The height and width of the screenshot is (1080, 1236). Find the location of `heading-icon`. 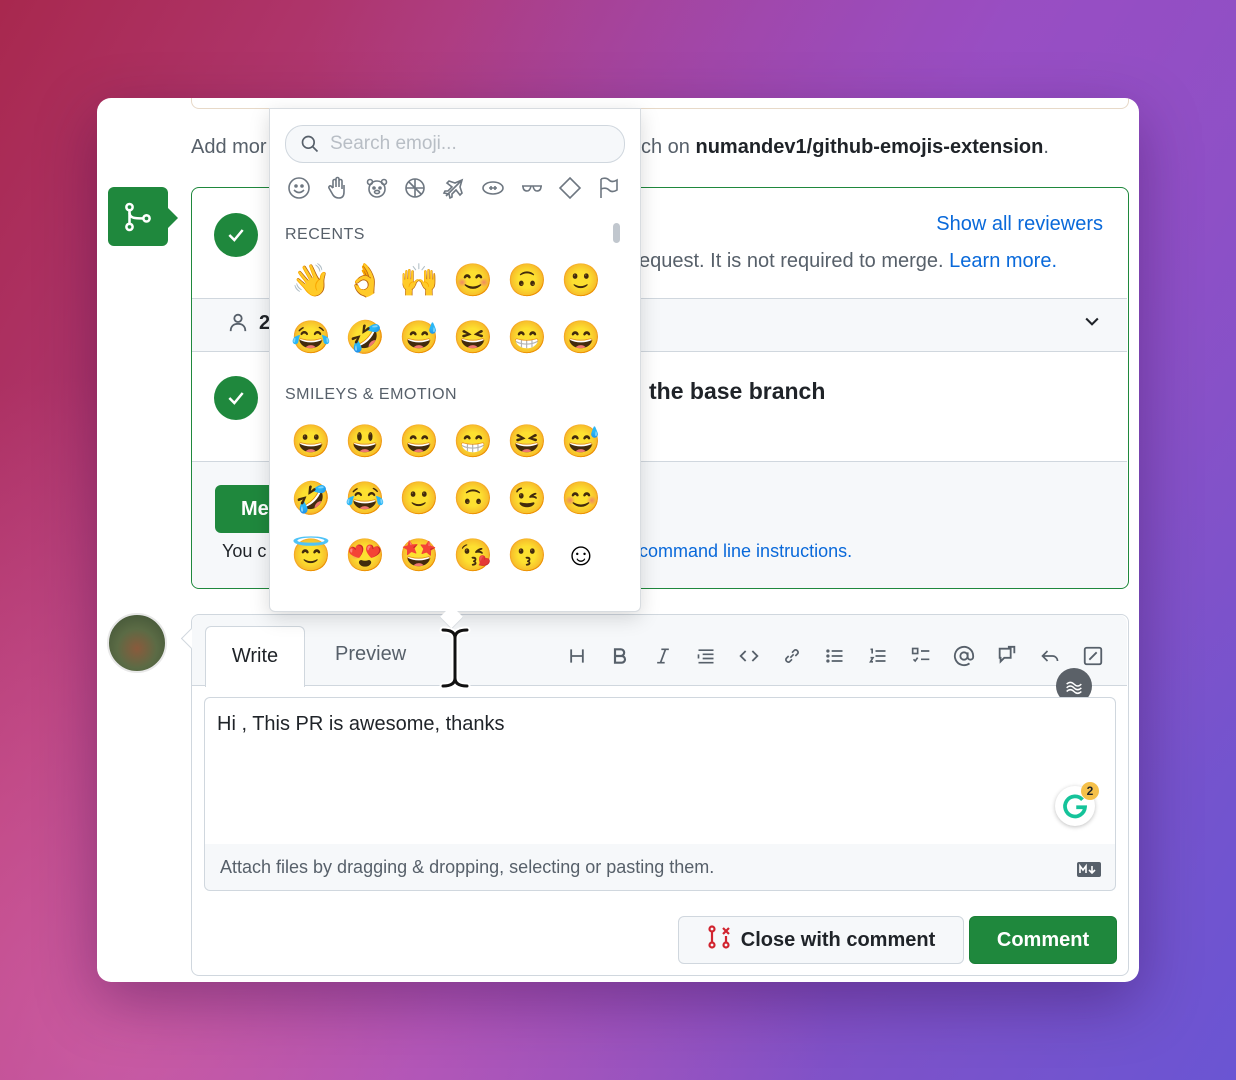

heading-icon is located at coordinates (576, 656).